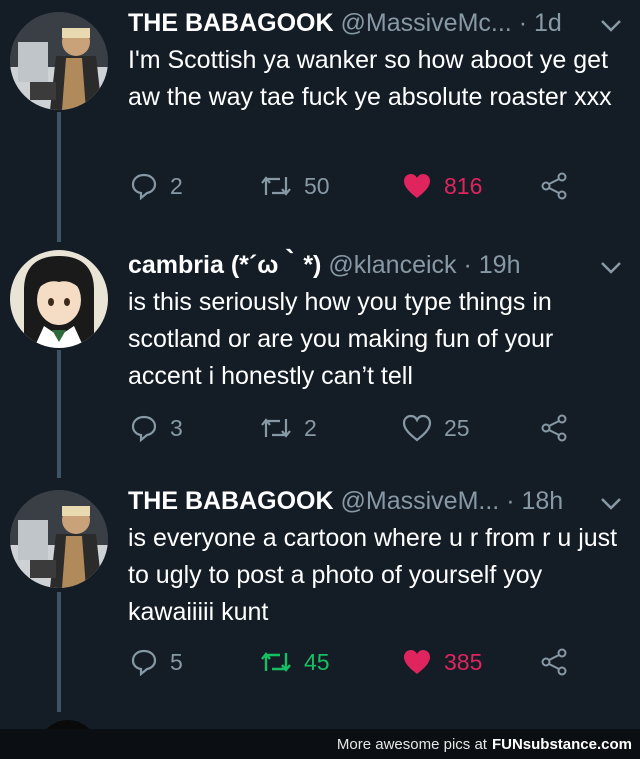 The width and height of the screenshot is (640, 759). I want to click on reply-count: 2, so click(176, 185).